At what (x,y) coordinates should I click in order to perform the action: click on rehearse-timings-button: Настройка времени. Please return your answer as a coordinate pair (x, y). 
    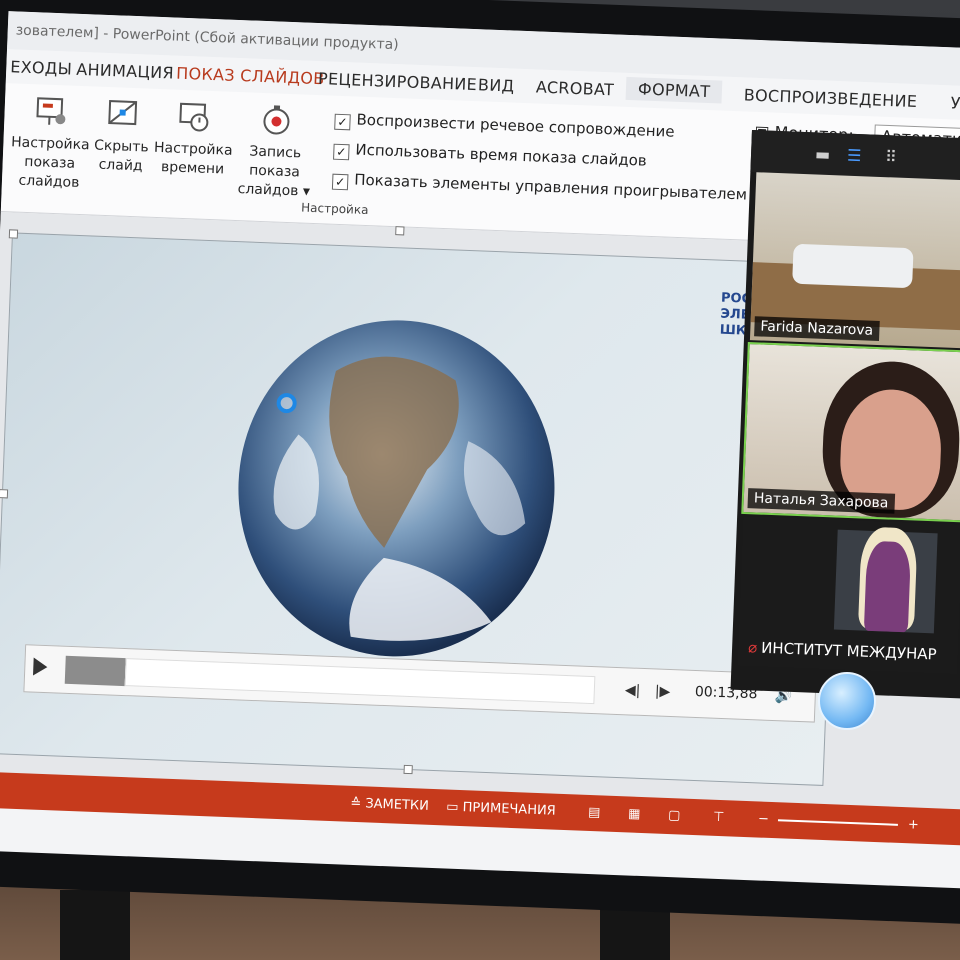
    Looking at the image, I should click on (193, 139).